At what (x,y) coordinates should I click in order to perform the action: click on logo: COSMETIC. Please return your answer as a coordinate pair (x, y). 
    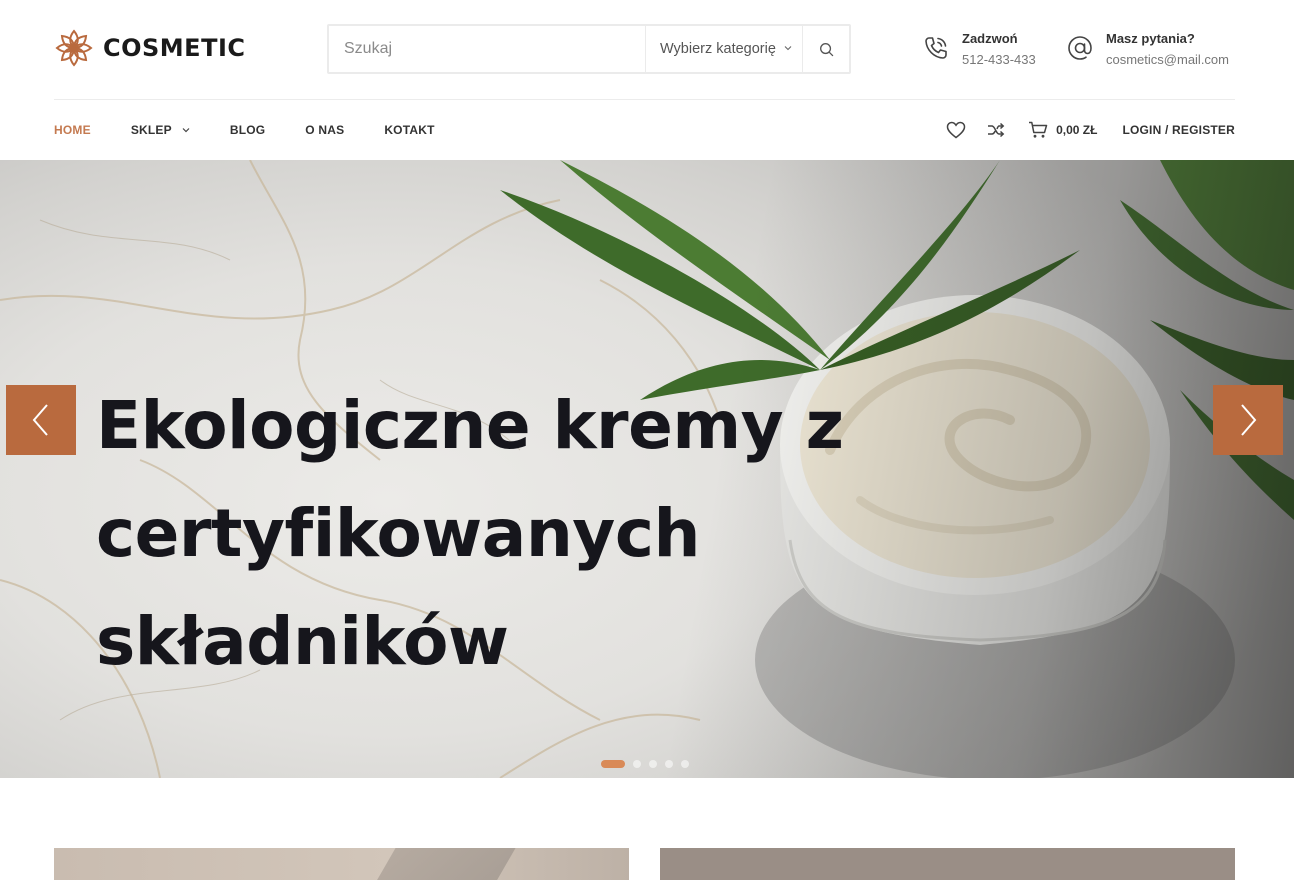
    Looking at the image, I should click on (150, 48).